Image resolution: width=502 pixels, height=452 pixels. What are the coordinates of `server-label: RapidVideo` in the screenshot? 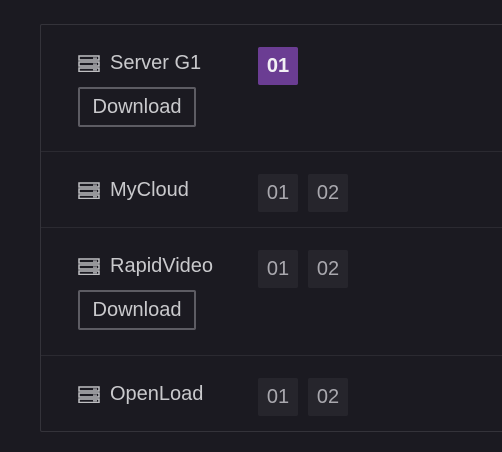 It's located at (145, 266).